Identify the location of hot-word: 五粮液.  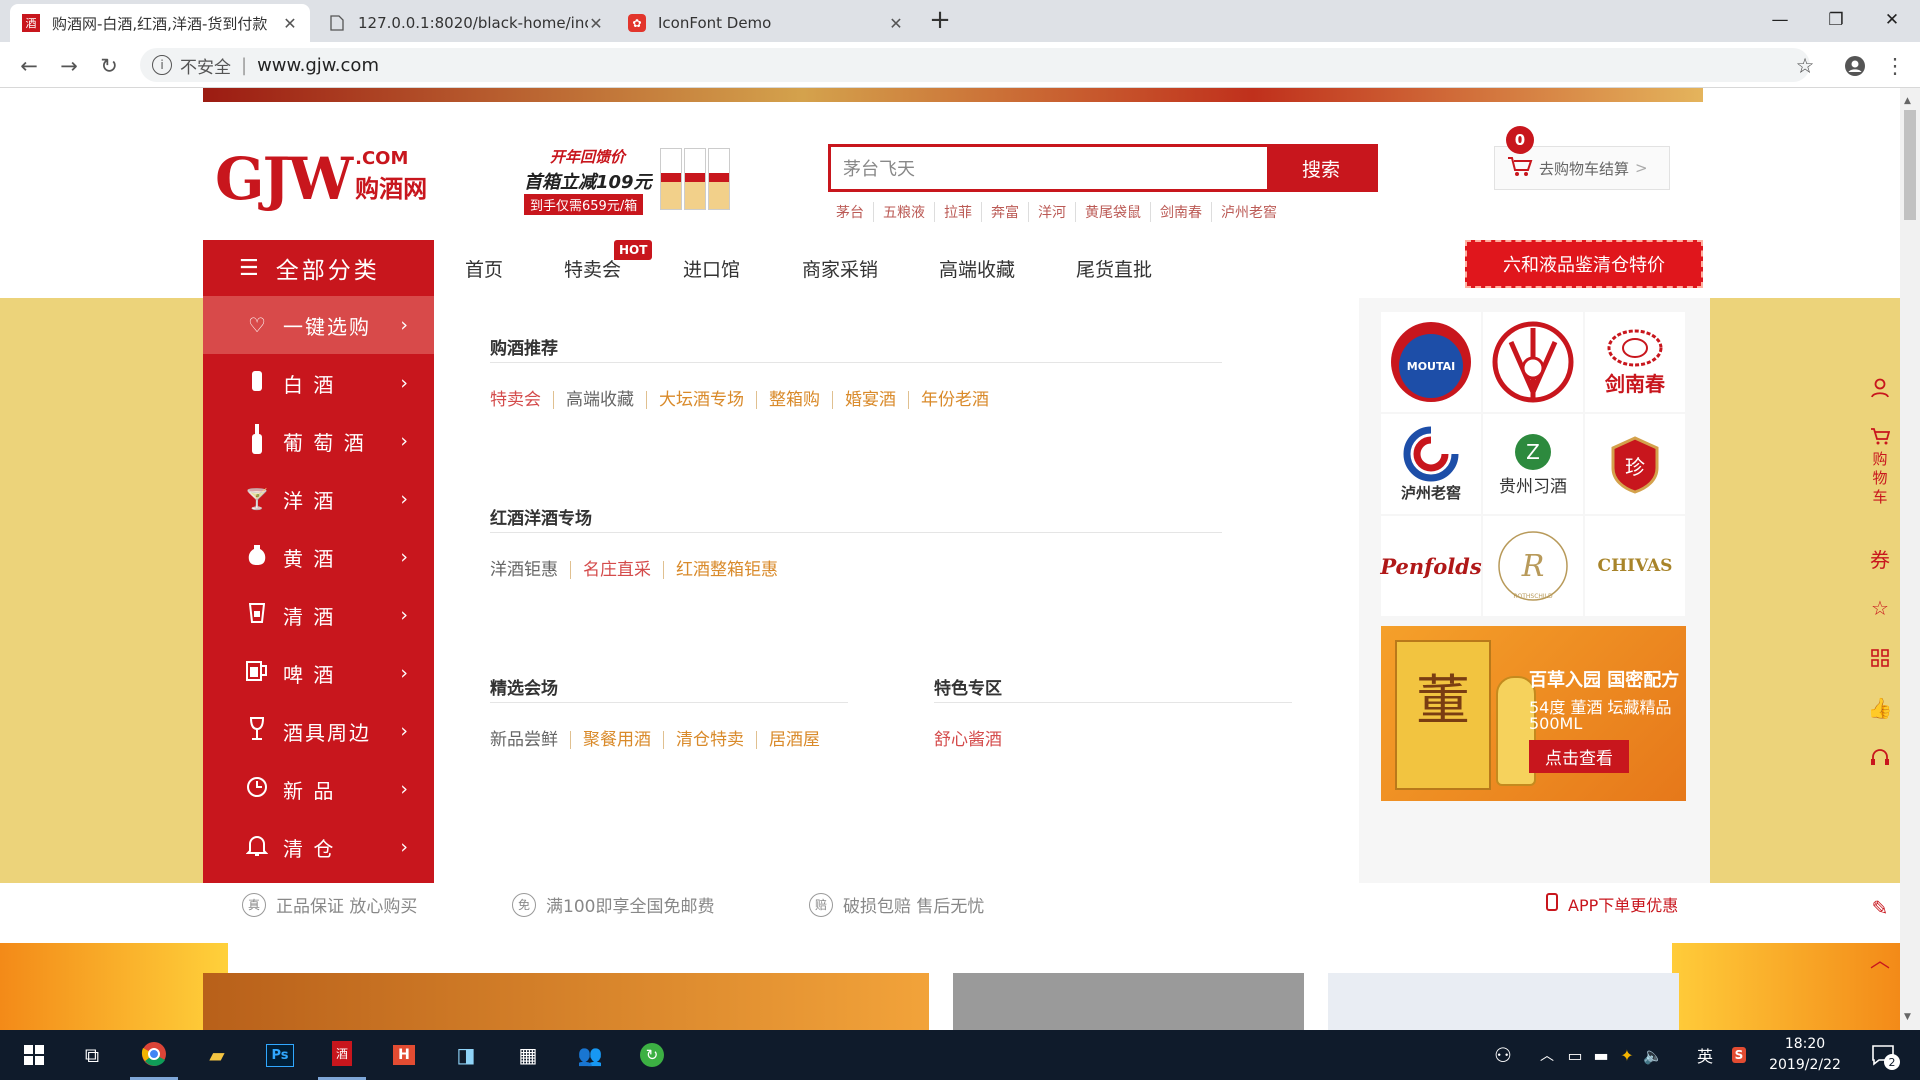
(904, 212).